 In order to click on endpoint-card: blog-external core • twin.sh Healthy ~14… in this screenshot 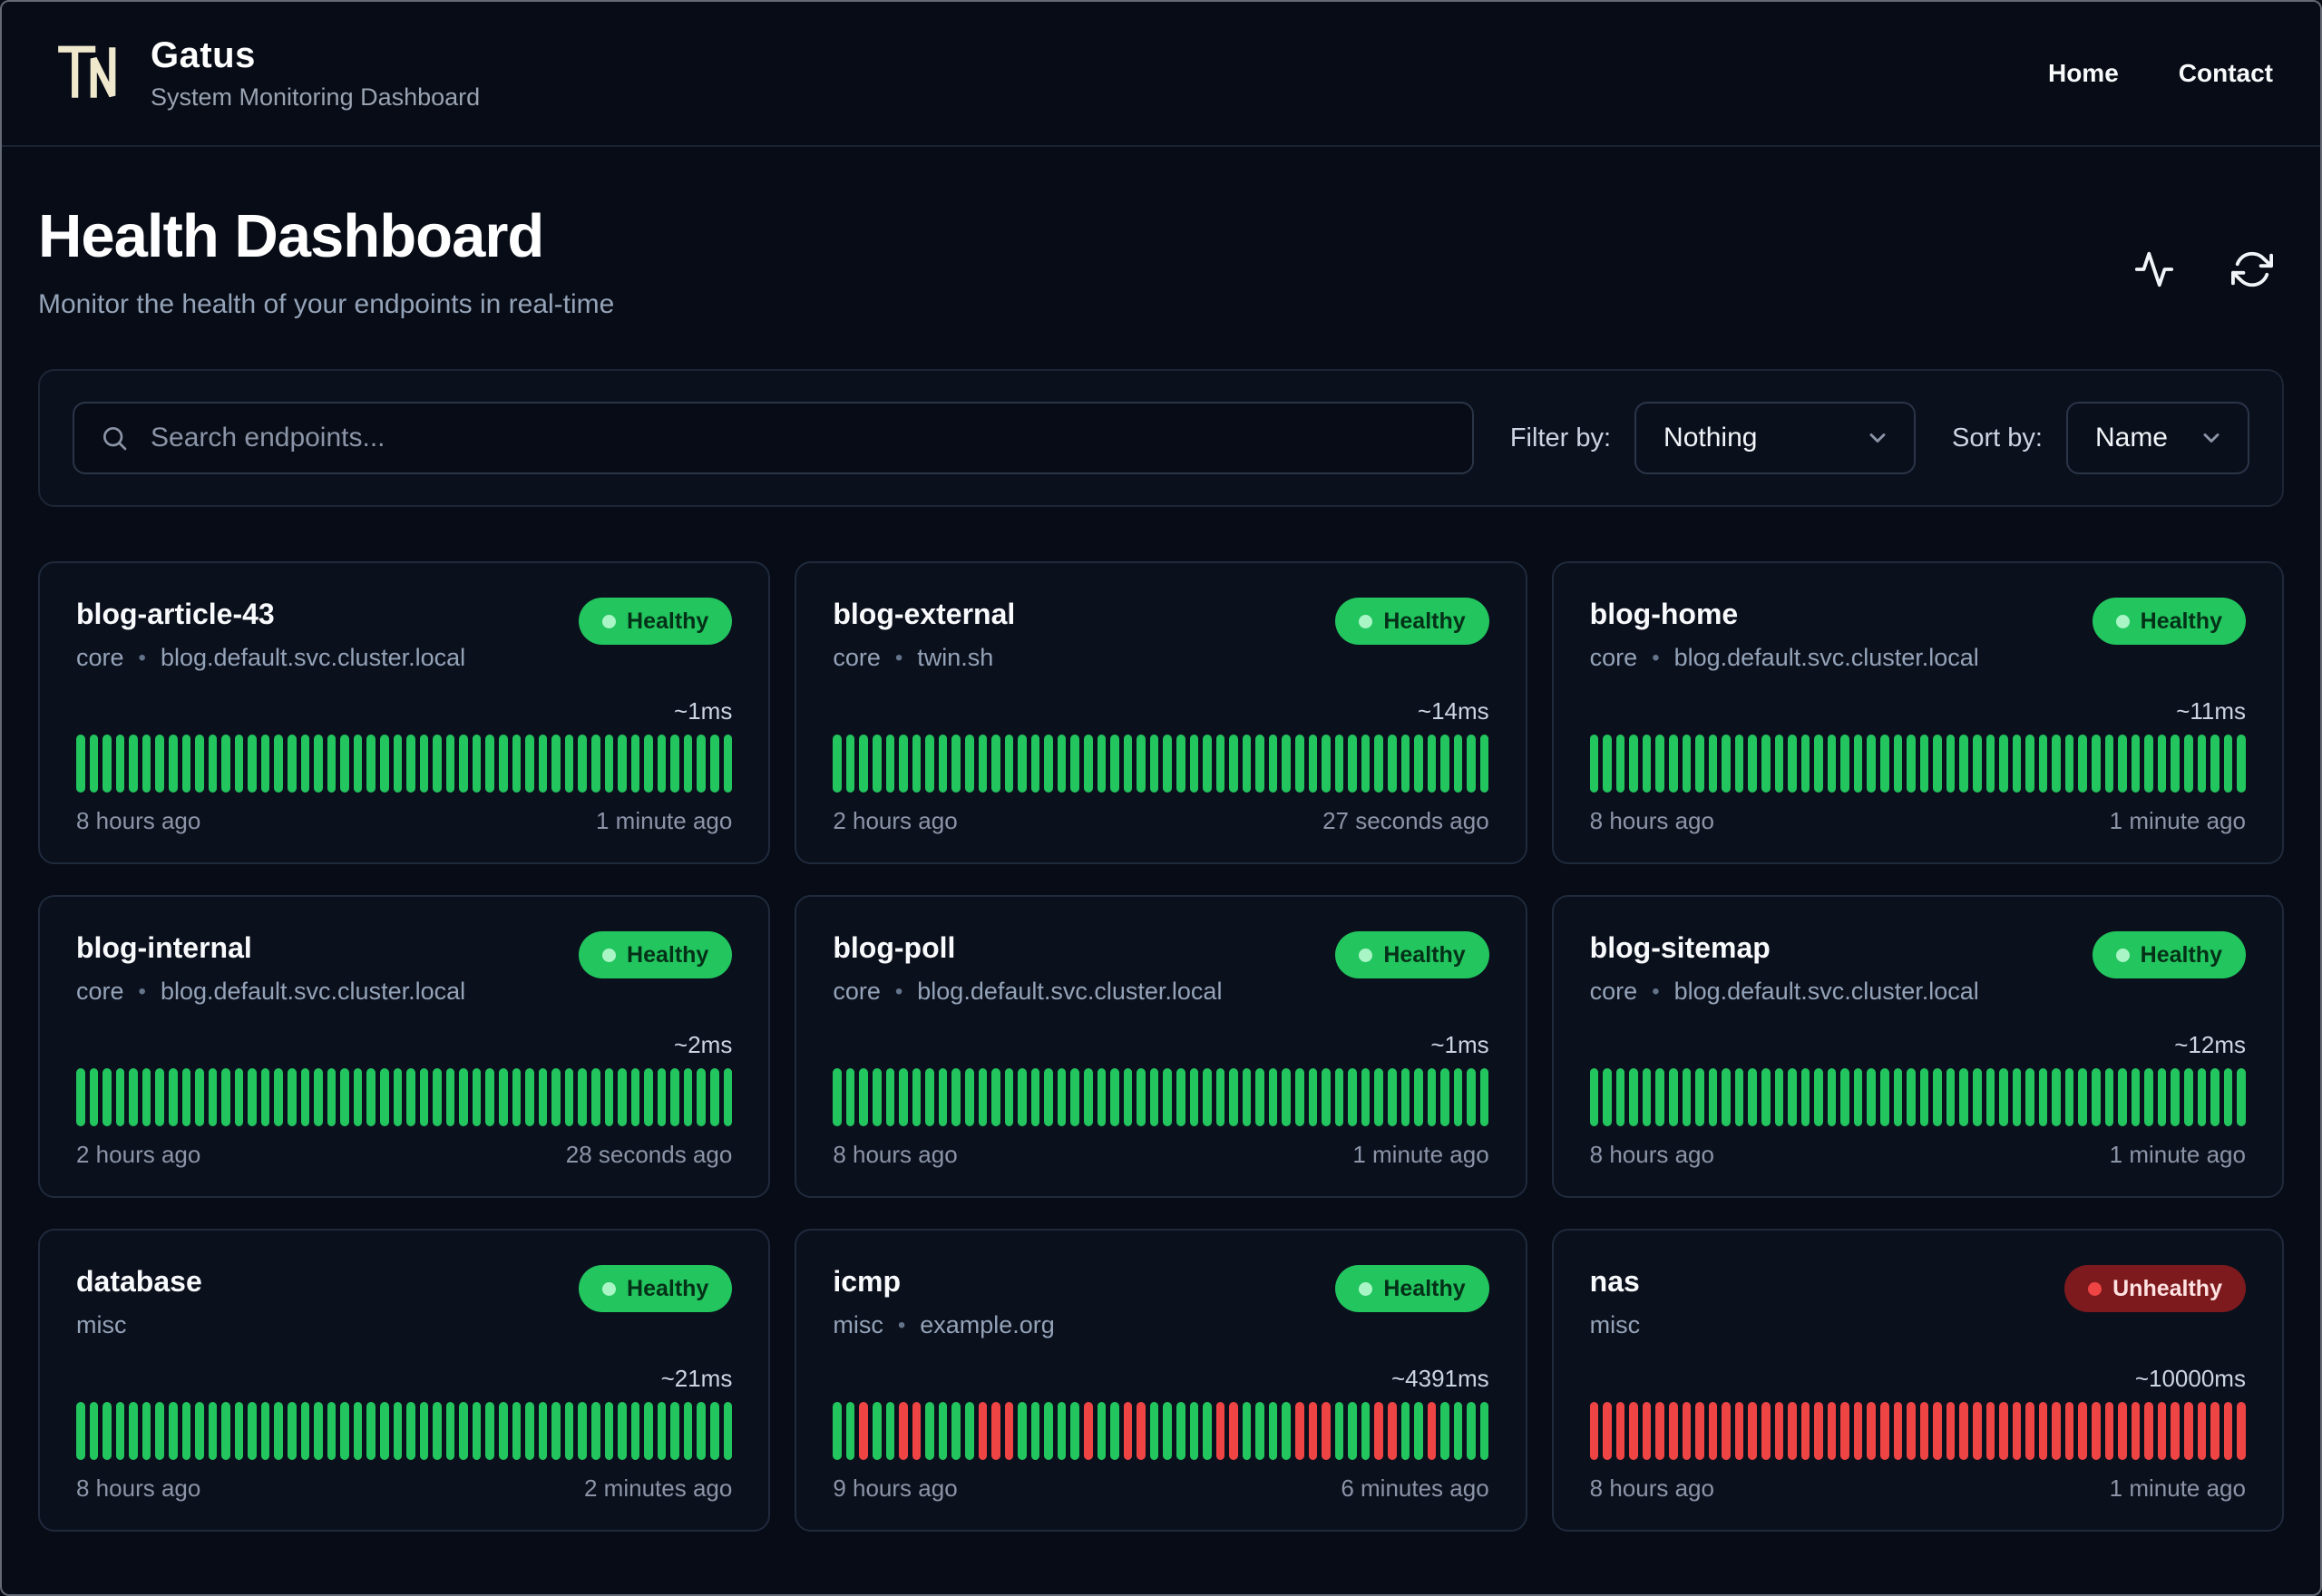, I will do `click(1161, 712)`.